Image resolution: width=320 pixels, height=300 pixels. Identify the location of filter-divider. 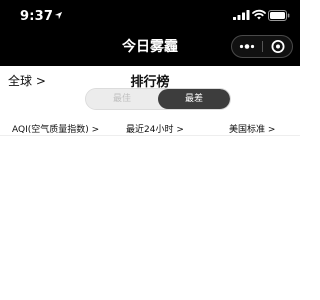
(150, 135).